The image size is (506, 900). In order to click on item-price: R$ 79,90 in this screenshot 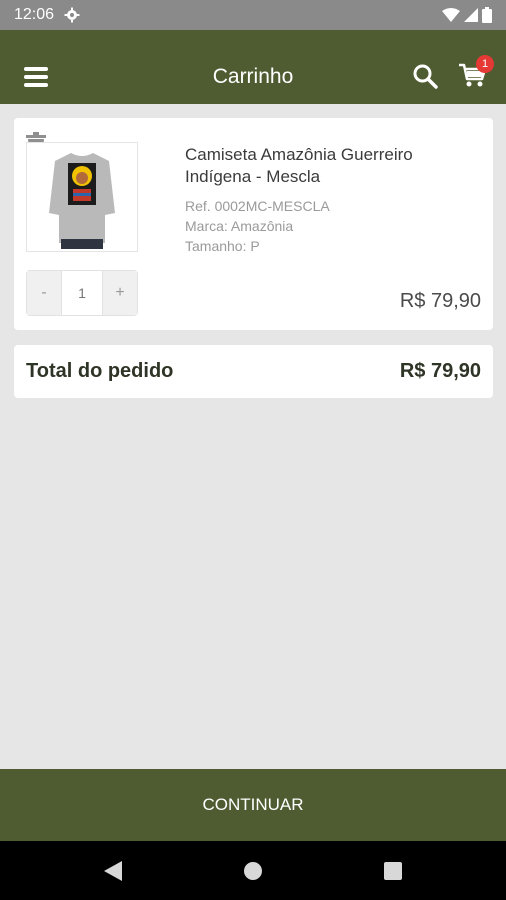, I will do `click(440, 301)`.